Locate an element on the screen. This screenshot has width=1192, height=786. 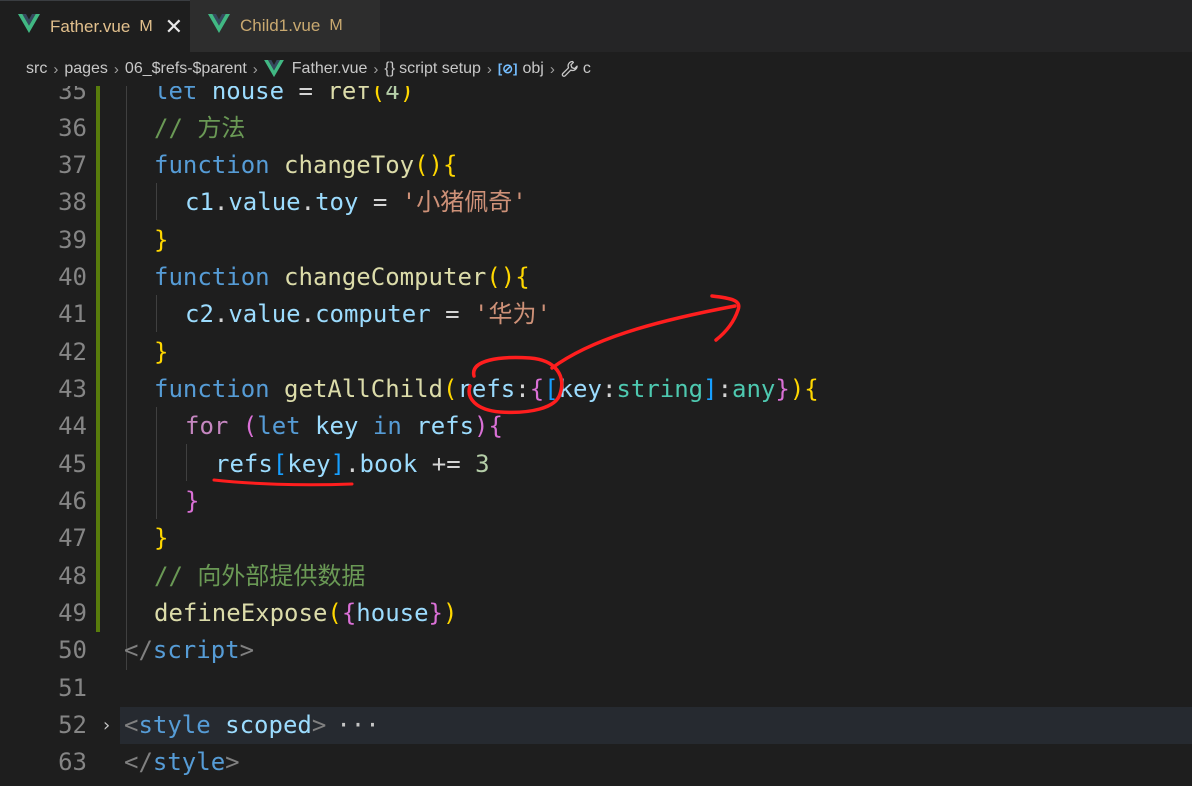
type: string is located at coordinates (660, 389).